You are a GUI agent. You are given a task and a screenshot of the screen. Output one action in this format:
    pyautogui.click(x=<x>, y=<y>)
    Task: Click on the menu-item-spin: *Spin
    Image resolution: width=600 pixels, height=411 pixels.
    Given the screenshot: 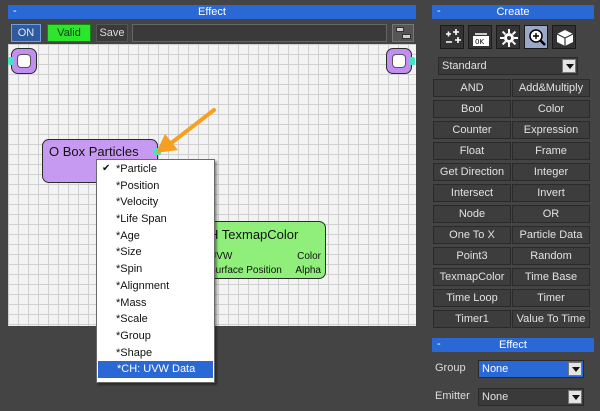 What is the action you would take?
    pyautogui.click(x=155, y=269)
    